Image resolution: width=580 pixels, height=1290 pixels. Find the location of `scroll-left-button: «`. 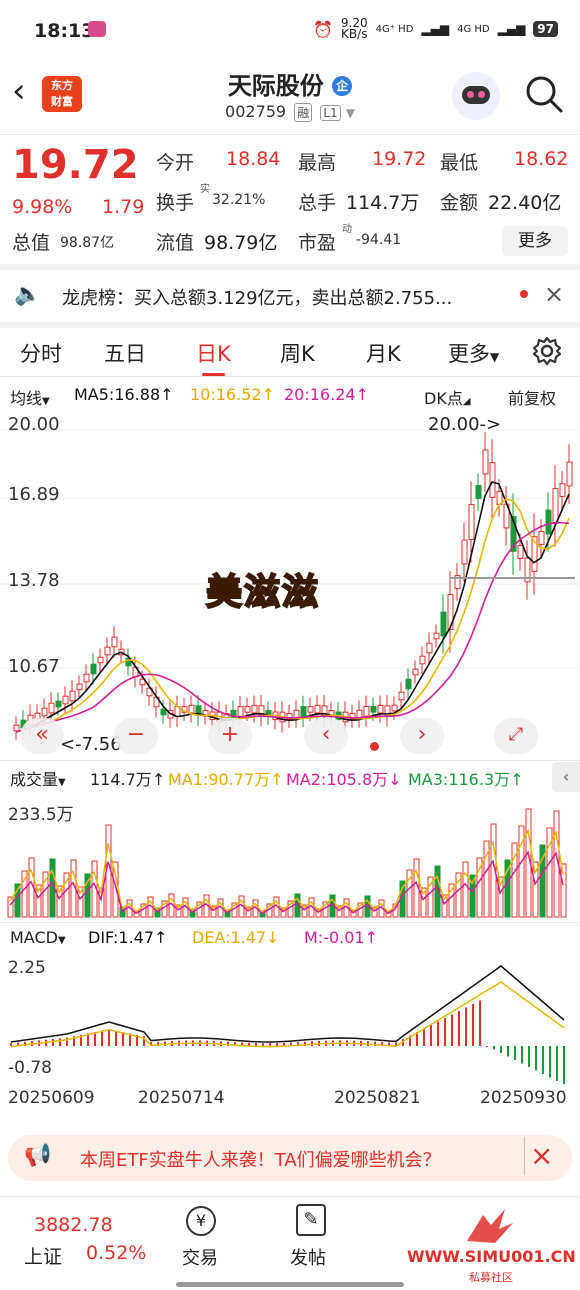

scroll-left-button: « is located at coordinates (42, 736).